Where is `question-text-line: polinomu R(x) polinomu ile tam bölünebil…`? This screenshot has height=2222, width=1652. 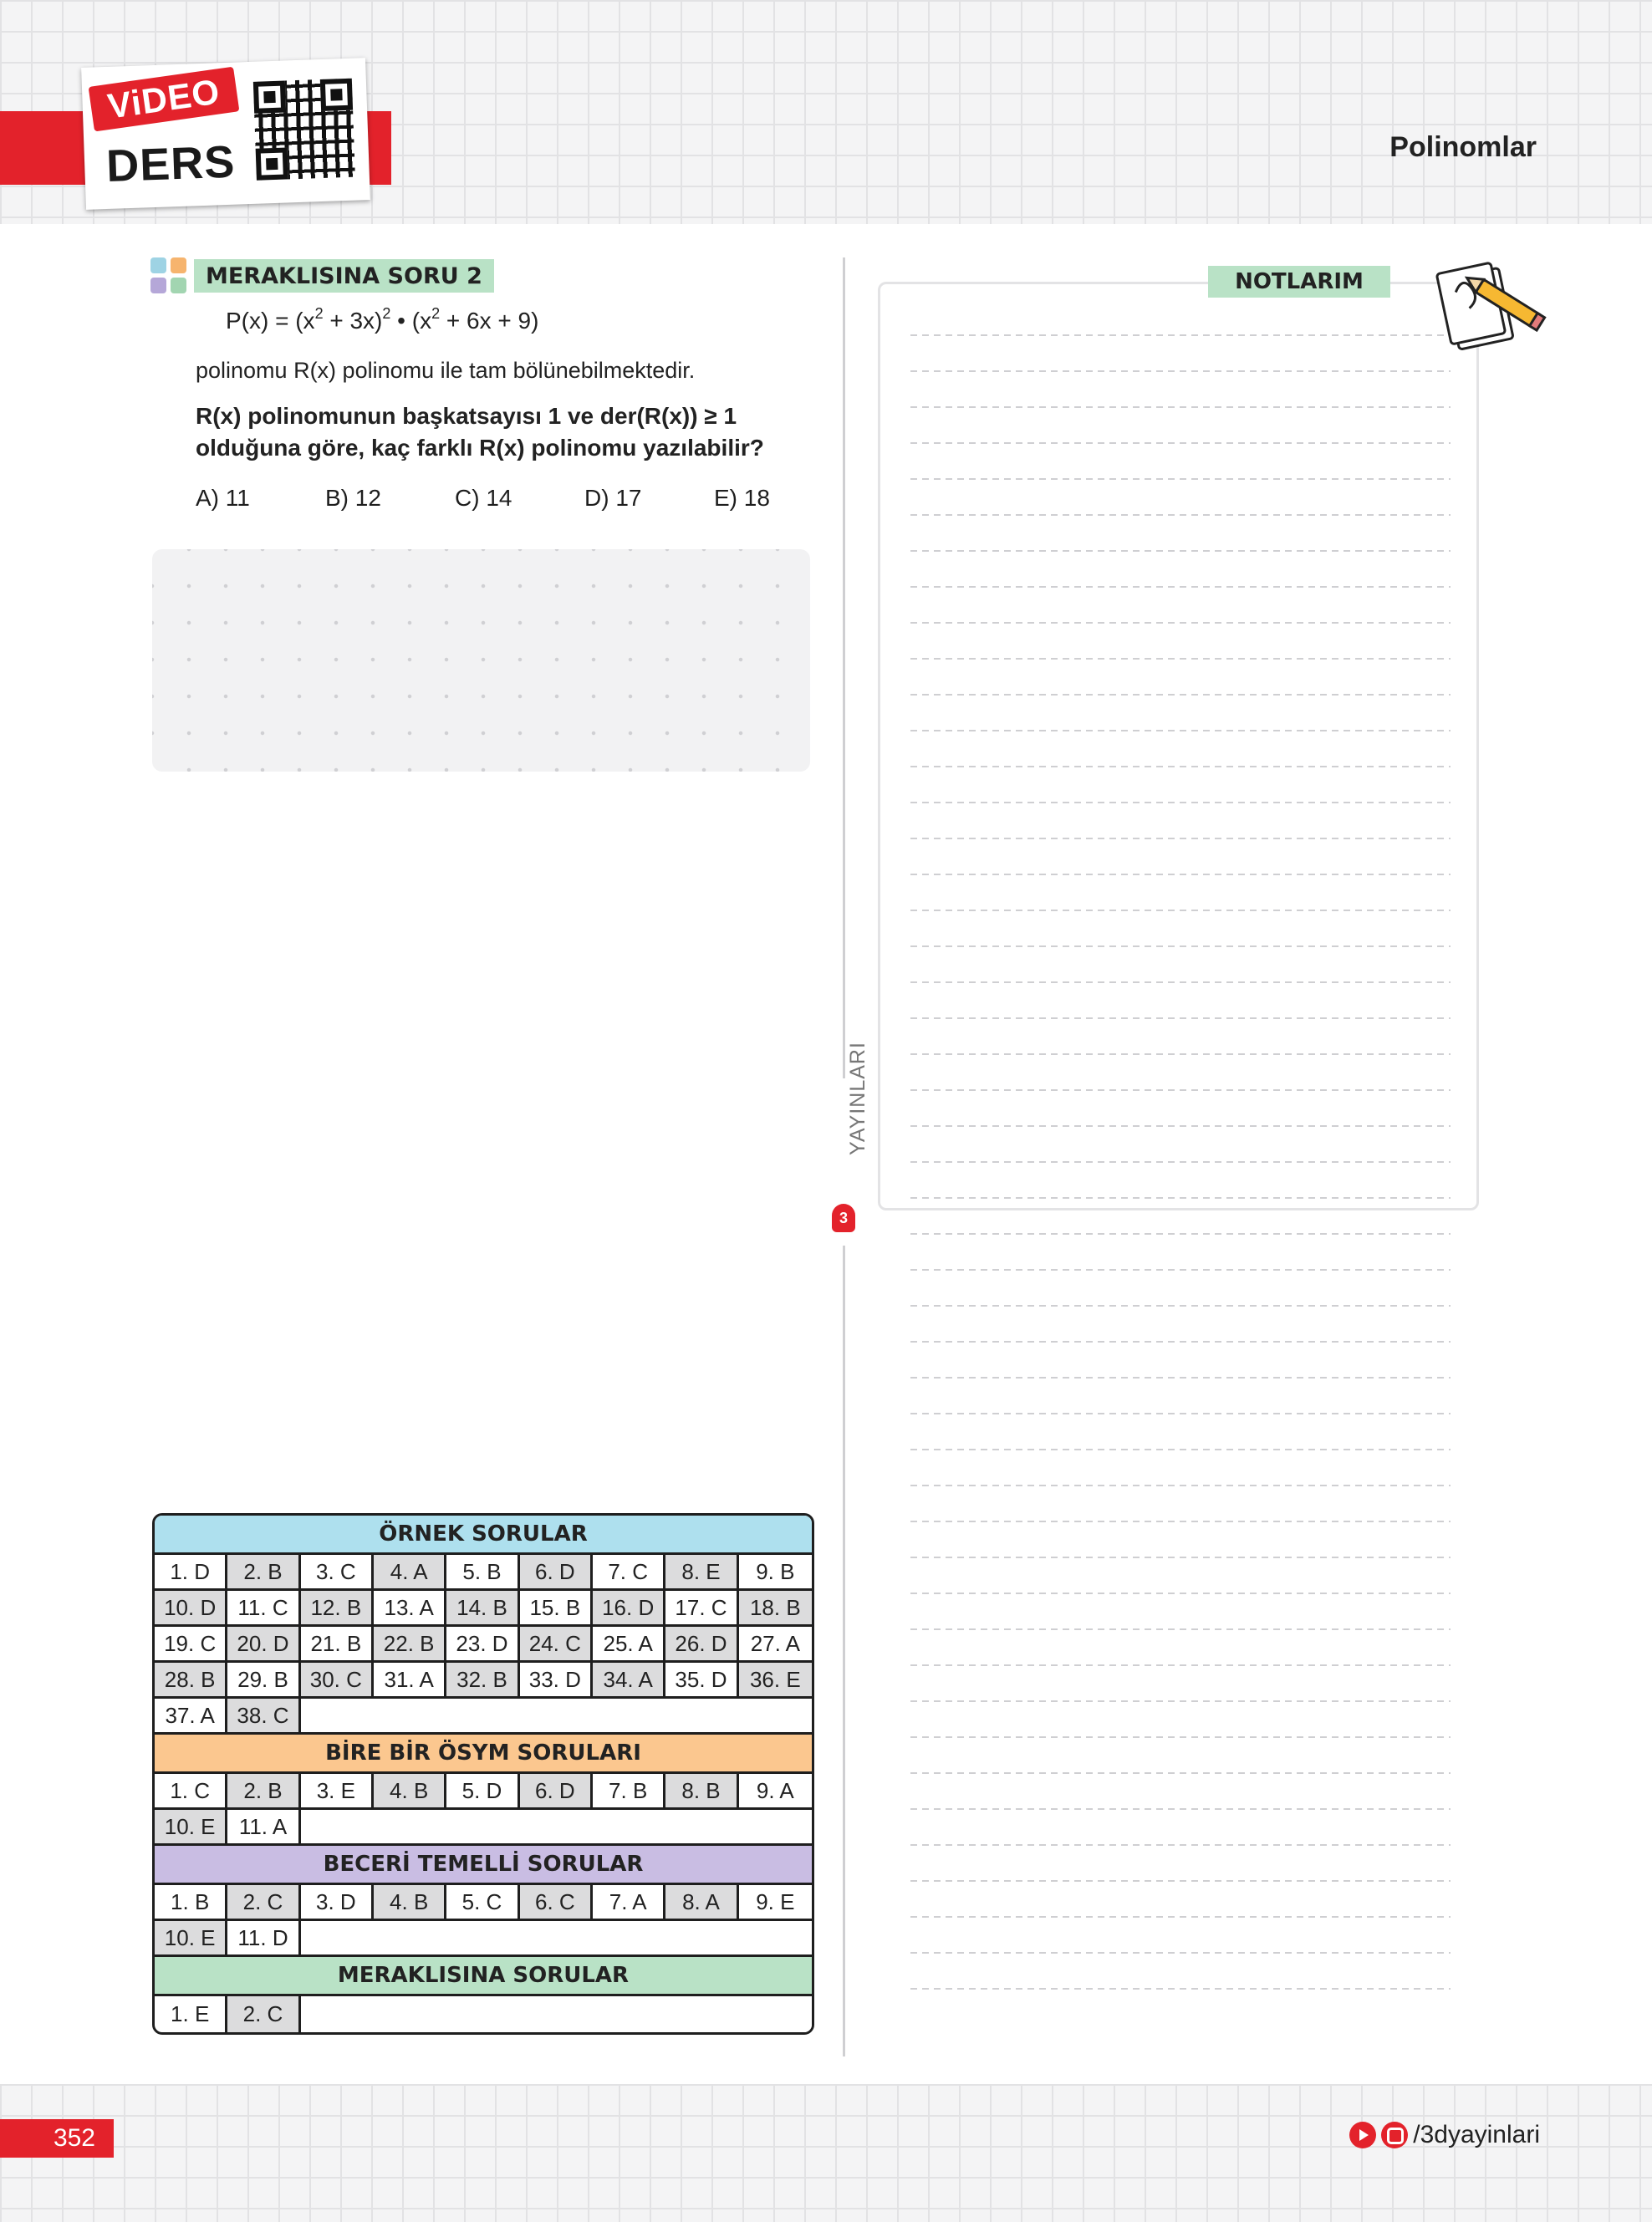 question-text-line: polinomu R(x) polinomu ile tam bölünebil… is located at coordinates (446, 370).